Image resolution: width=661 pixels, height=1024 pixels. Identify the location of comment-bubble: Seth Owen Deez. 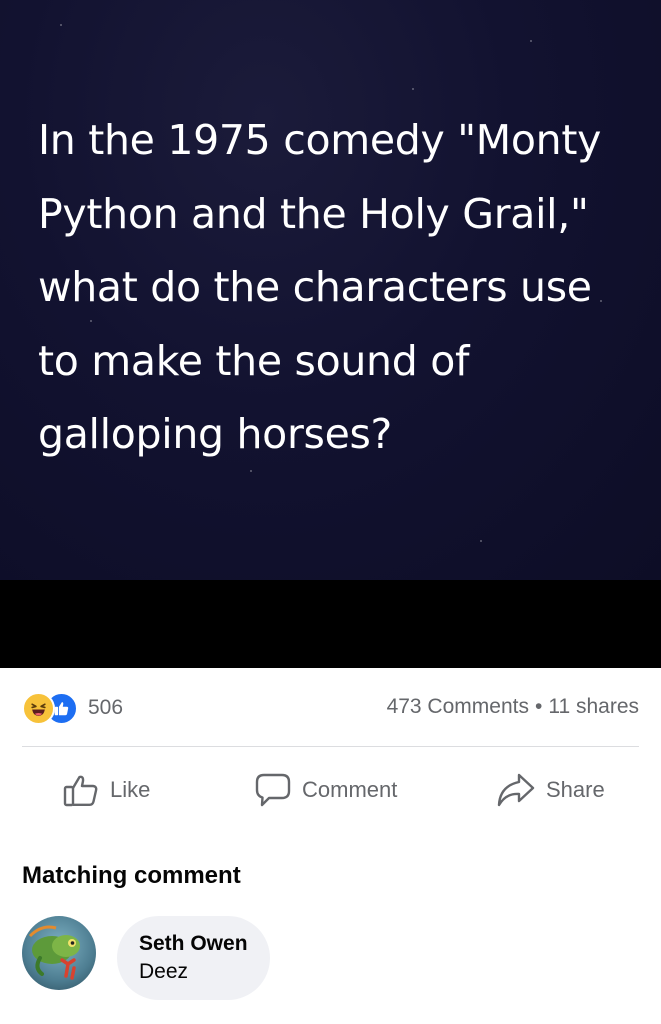
(193, 958).